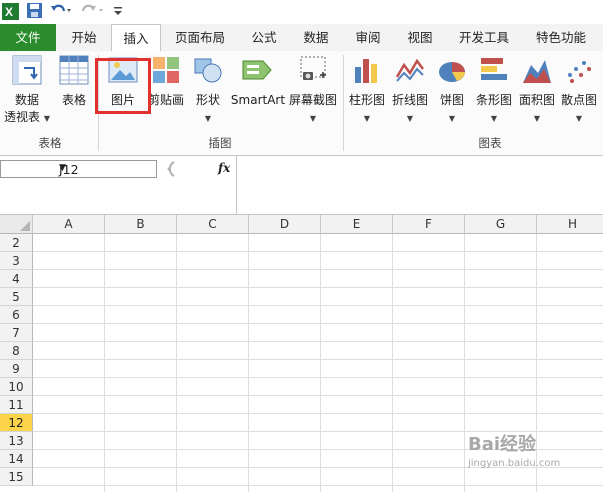 This screenshot has width=603, height=492. What do you see at coordinates (28, 37) in the screenshot?
I see `tab-file: 文件` at bounding box center [28, 37].